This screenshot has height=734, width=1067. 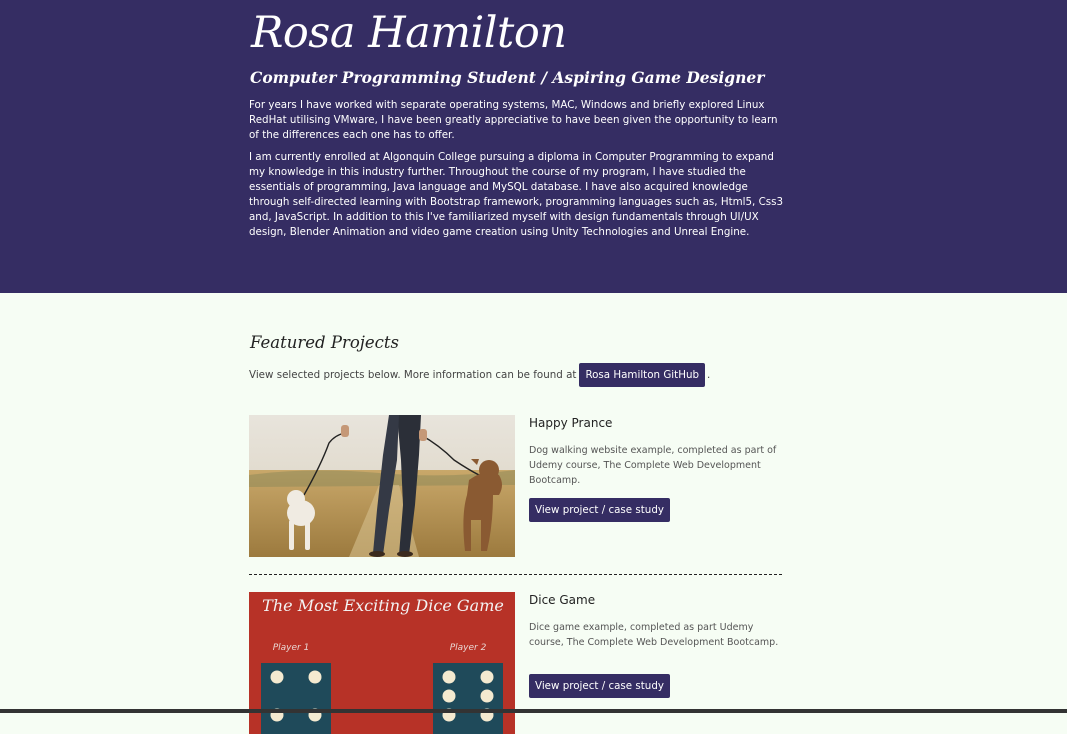 I want to click on hero-name: Rosa Hamilton, so click(x=409, y=33).